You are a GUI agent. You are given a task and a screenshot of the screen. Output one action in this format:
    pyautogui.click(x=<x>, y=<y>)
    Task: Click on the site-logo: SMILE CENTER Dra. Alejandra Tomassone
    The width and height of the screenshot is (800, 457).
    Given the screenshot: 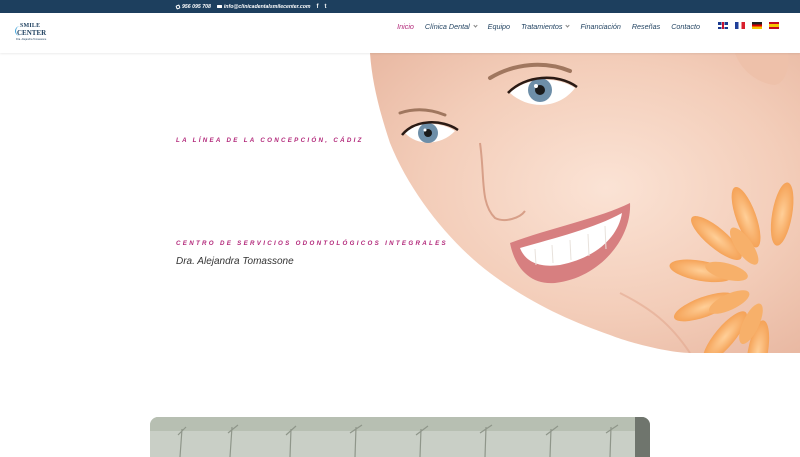 What is the action you would take?
    pyautogui.click(x=33, y=34)
    